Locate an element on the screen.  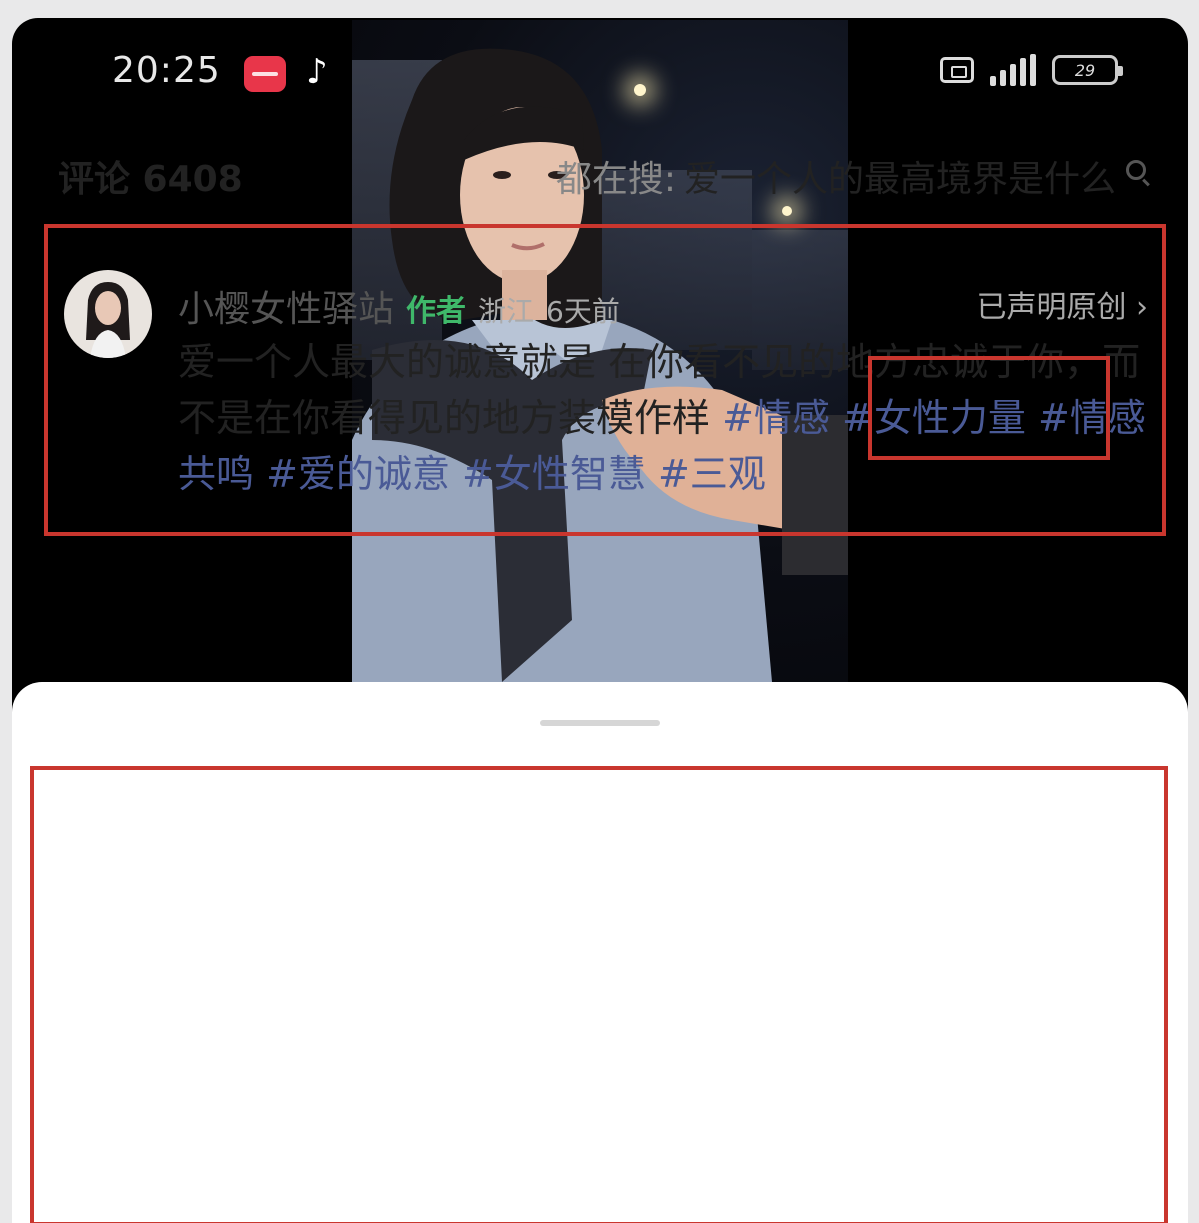
claim-label: 已声明原创 is located at coordinates (1051, 307).